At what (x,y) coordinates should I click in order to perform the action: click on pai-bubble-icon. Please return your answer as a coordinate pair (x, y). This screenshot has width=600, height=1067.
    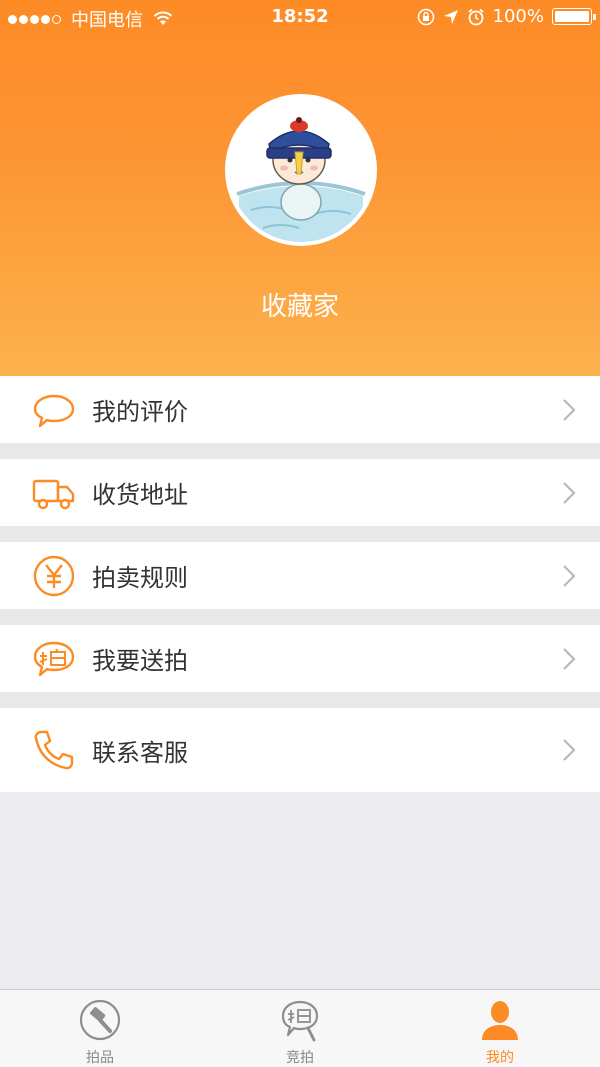
    Looking at the image, I should click on (54, 658).